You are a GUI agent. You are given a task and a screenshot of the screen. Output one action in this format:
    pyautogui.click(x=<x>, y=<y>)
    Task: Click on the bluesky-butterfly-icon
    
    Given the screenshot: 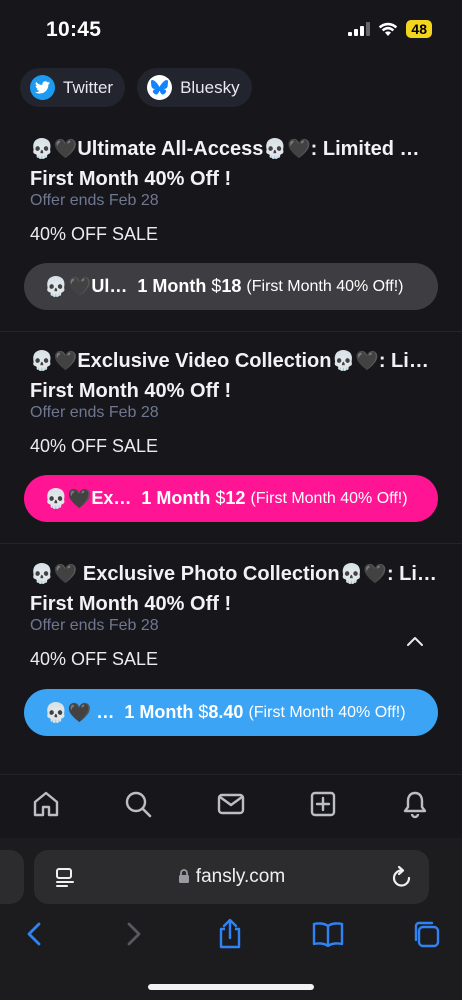 What is the action you would take?
    pyautogui.click(x=160, y=87)
    